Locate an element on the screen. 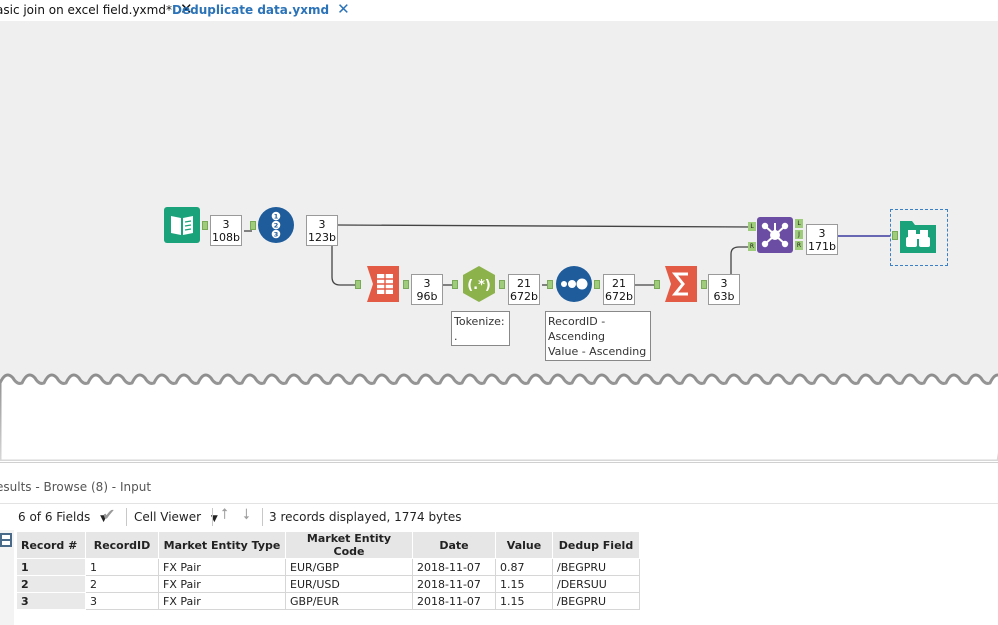  join-left-output-anchor: L is located at coordinates (799, 223).